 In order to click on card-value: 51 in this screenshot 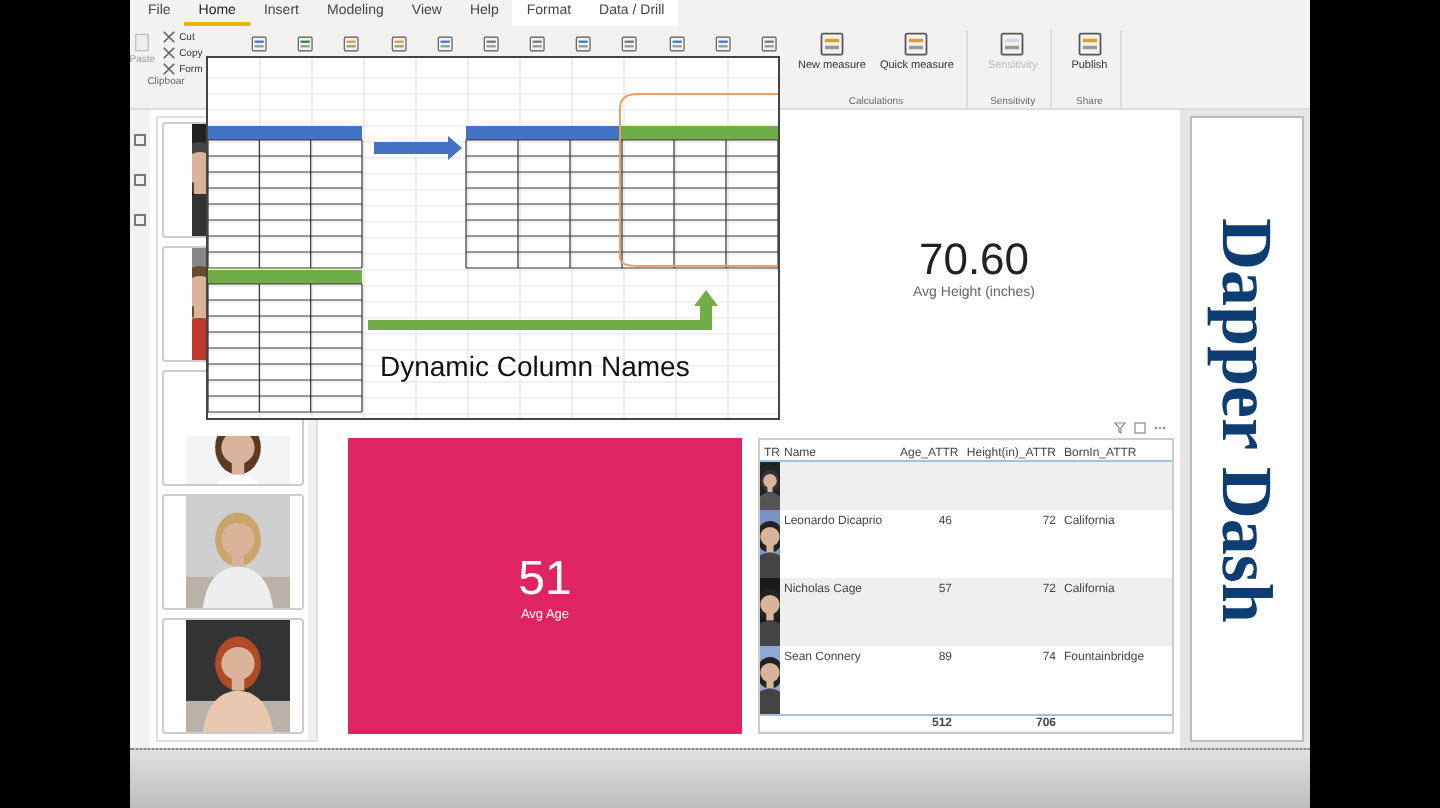, I will do `click(545, 579)`.